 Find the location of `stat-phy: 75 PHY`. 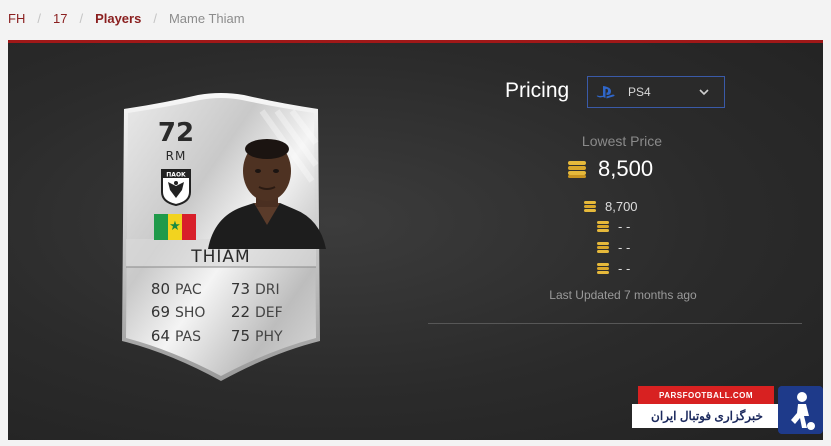

stat-phy: 75 PHY is located at coordinates (256, 335).